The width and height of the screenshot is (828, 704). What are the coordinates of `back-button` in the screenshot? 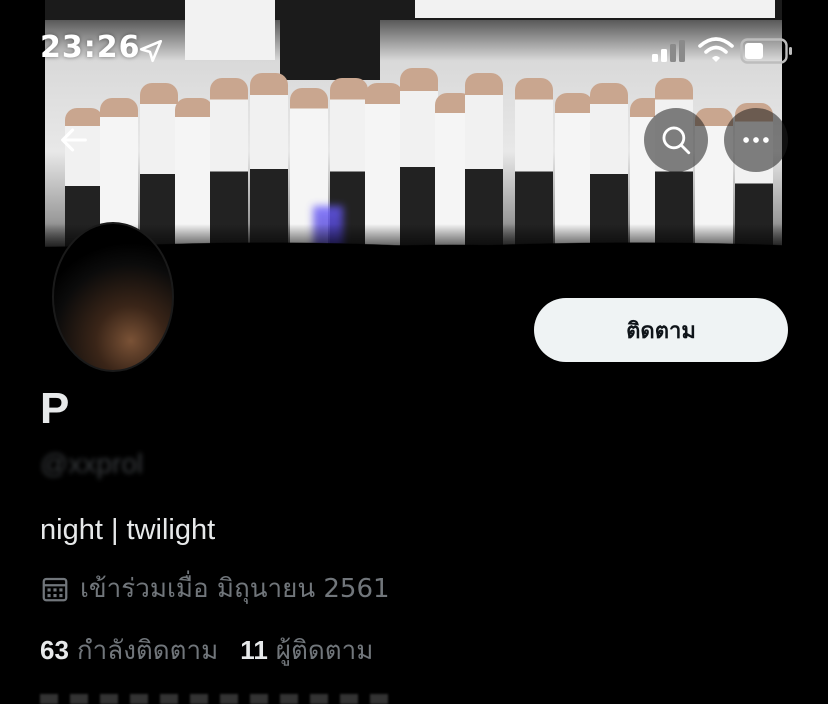 It's located at (74, 140).